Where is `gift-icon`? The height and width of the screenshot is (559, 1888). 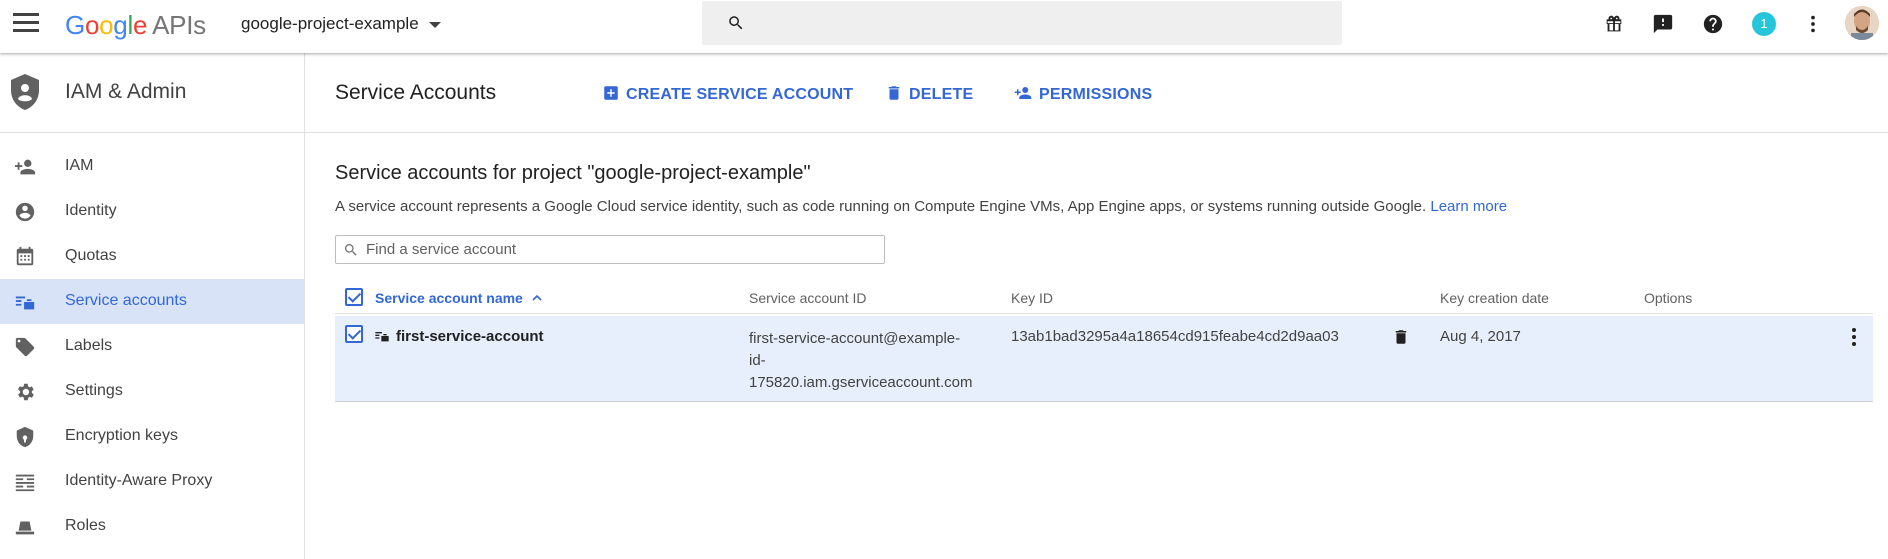 gift-icon is located at coordinates (1614, 24).